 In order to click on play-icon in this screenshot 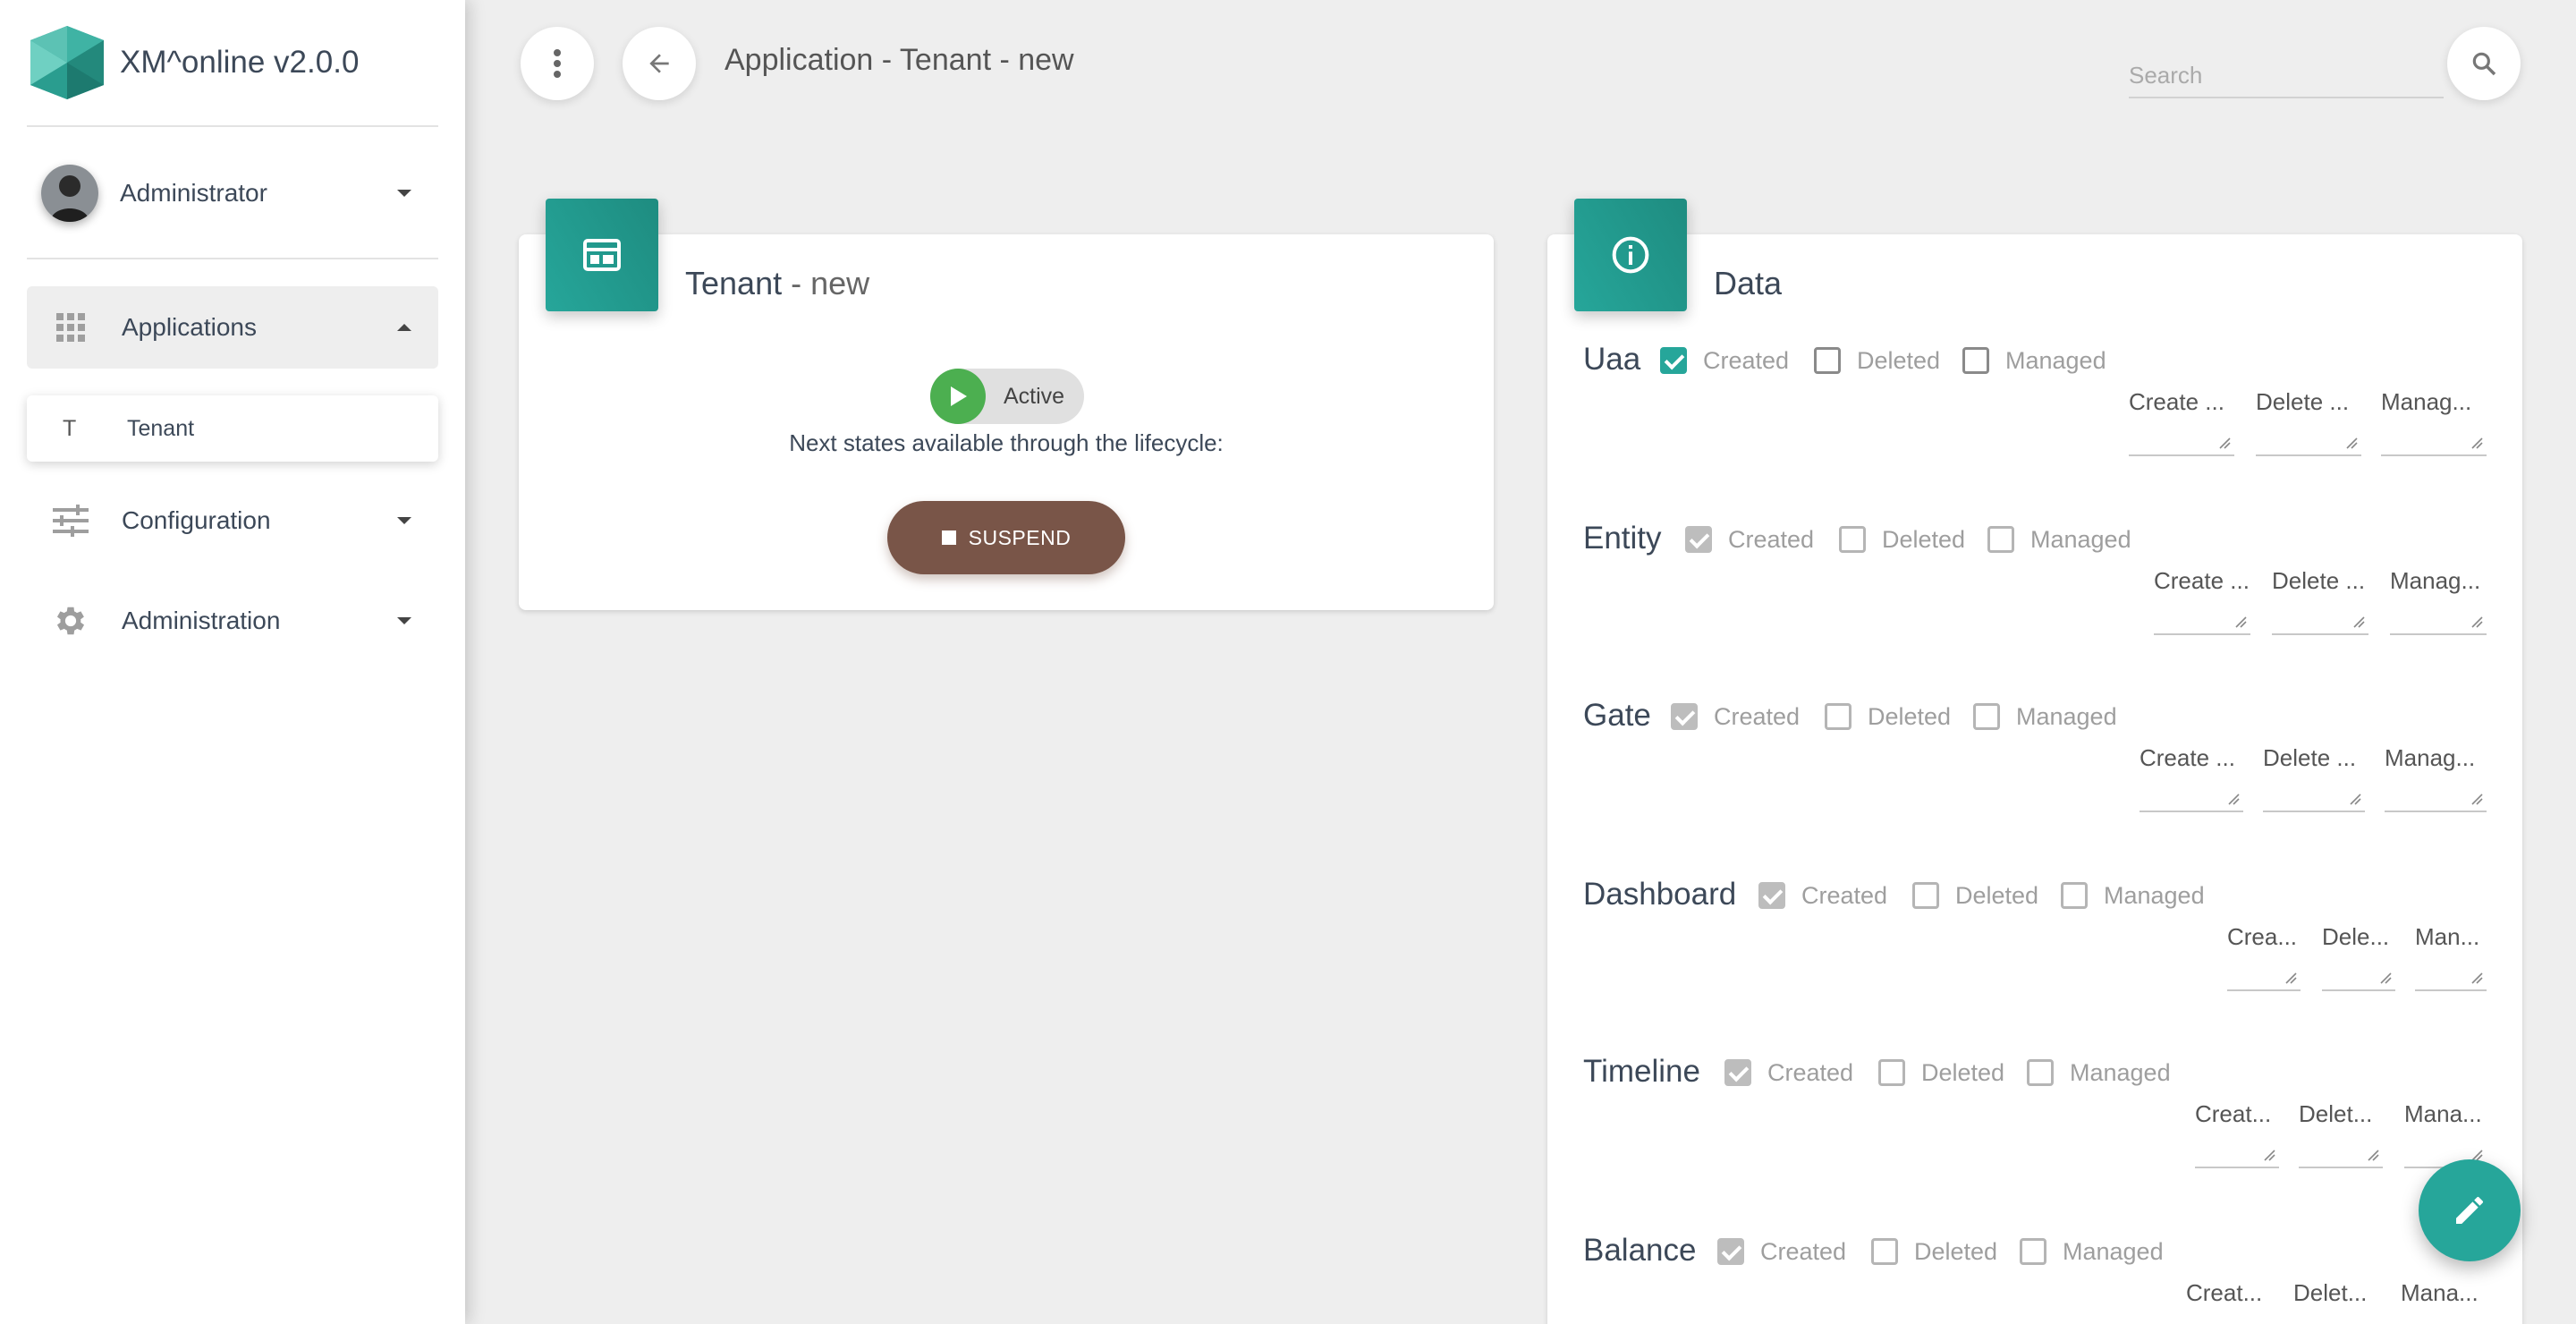, I will do `click(958, 396)`.